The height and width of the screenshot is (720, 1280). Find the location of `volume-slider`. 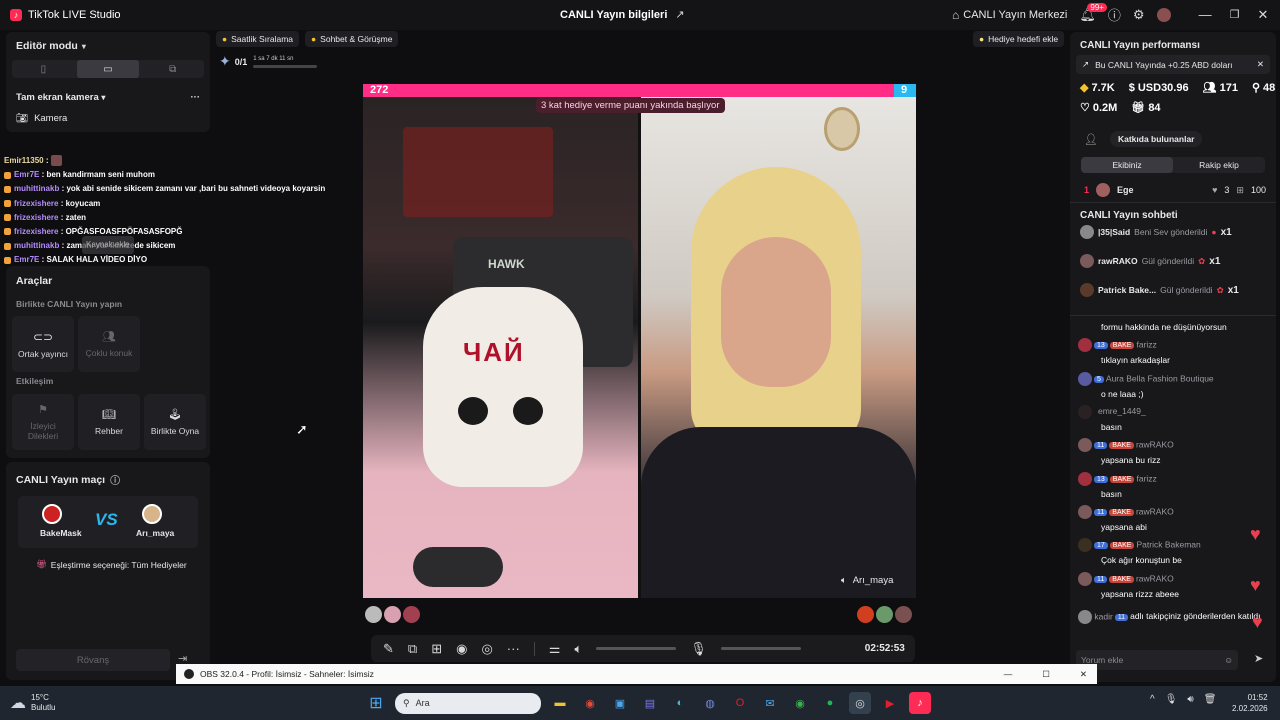

volume-slider is located at coordinates (636, 648).